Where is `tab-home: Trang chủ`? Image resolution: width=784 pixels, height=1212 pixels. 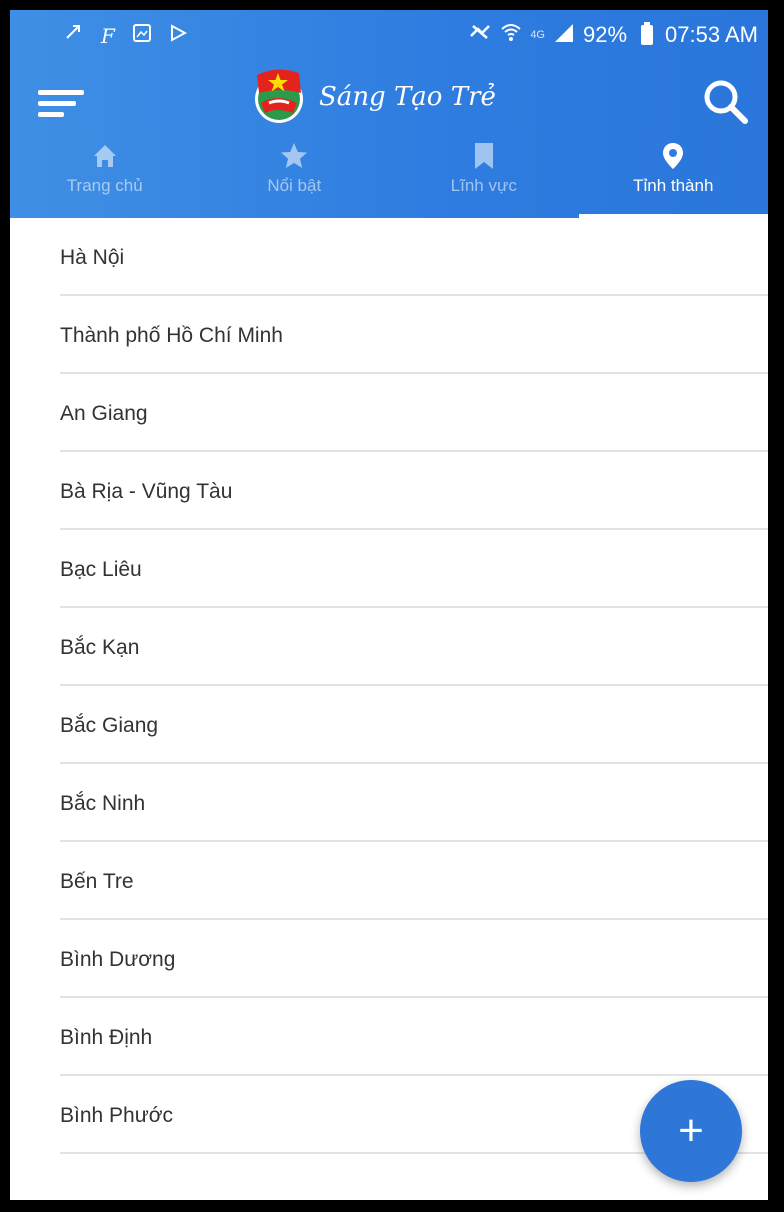 tab-home: Trang chủ is located at coordinates (105, 178).